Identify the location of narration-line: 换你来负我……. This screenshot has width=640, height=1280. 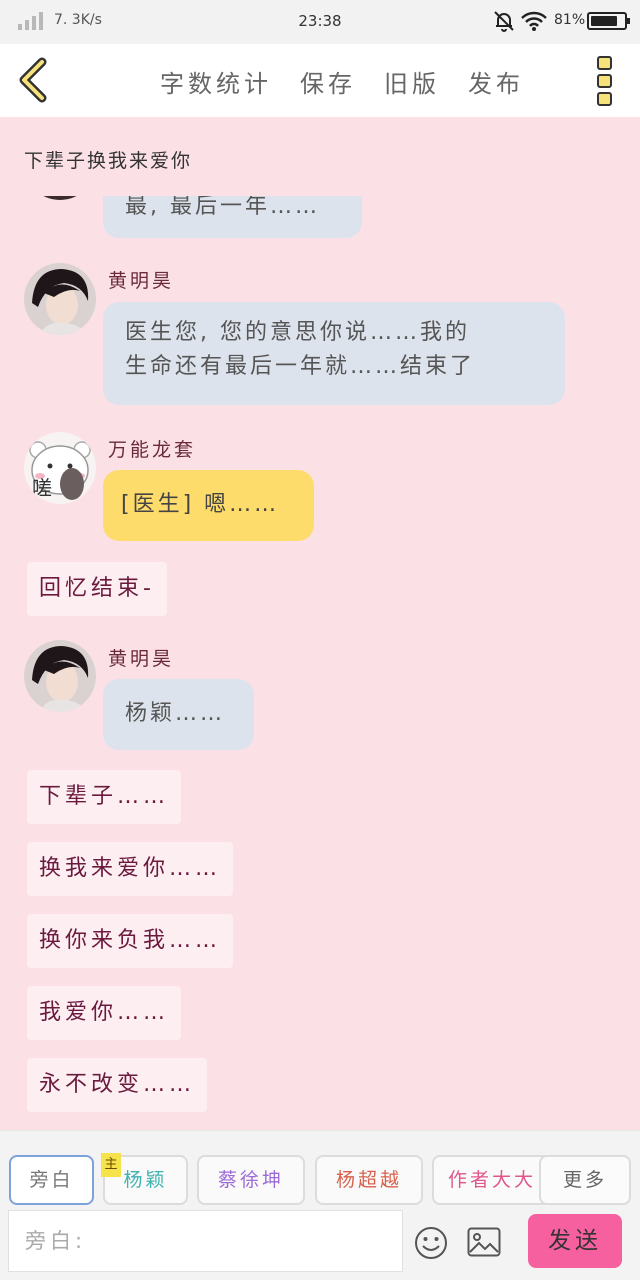
(130, 941).